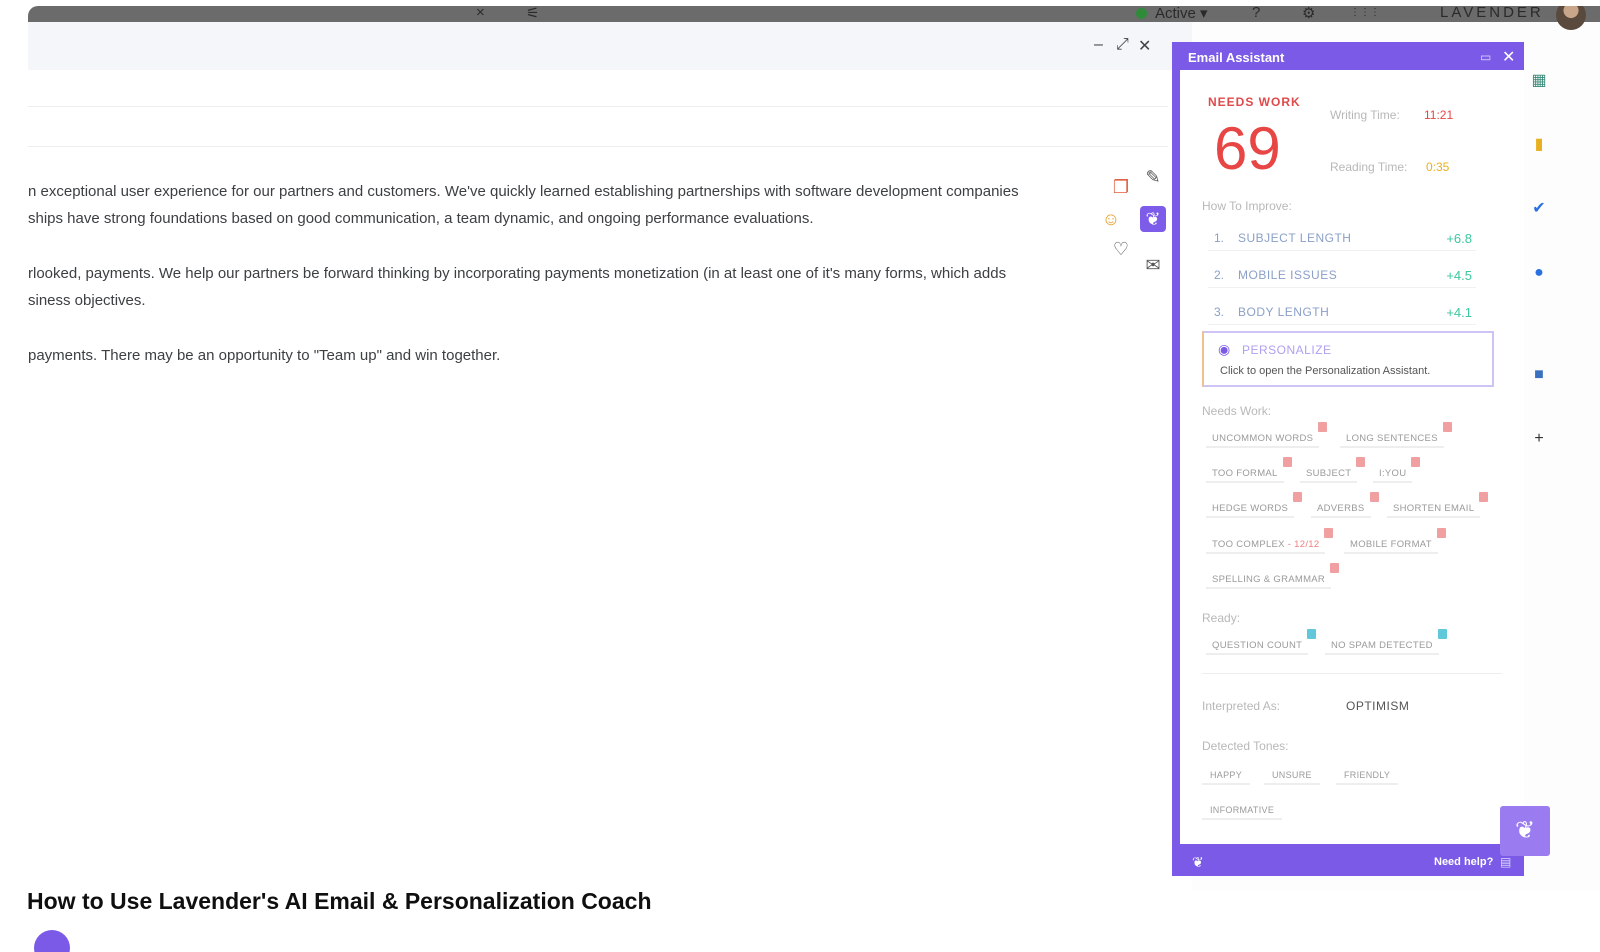  I want to click on lavender-launcher-button: ❦, so click(1525, 831).